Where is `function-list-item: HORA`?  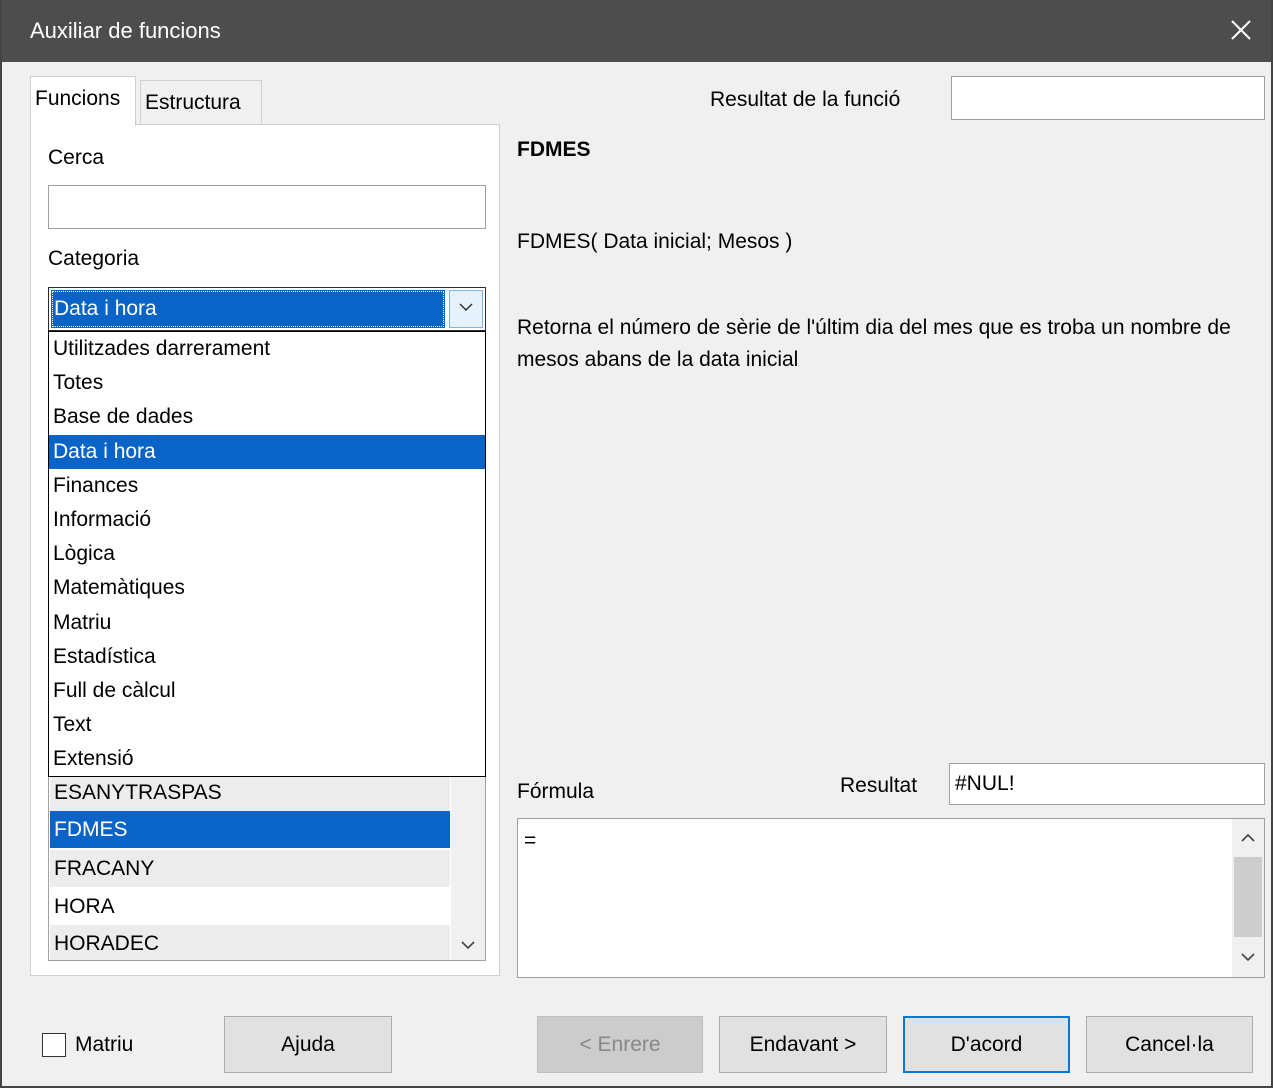
function-list-item: HORA is located at coordinates (250, 906).